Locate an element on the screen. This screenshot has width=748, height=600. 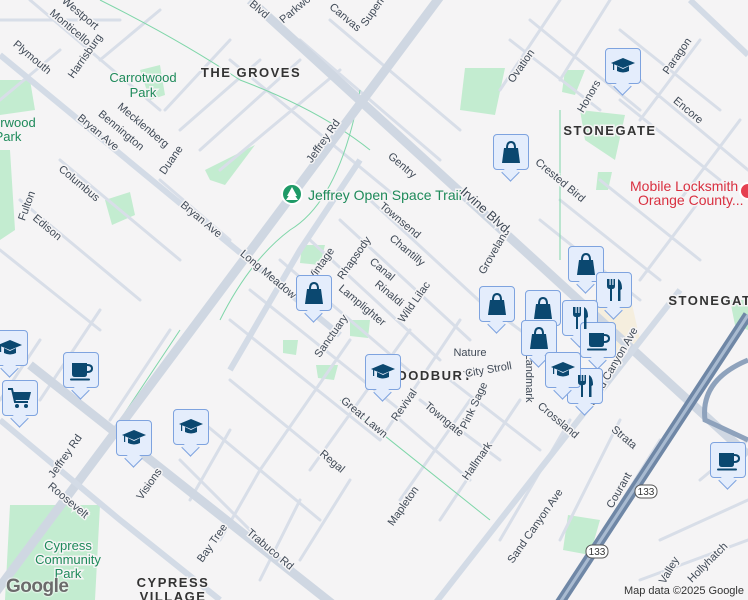
marker-restaurant is located at coordinates (614, 290).